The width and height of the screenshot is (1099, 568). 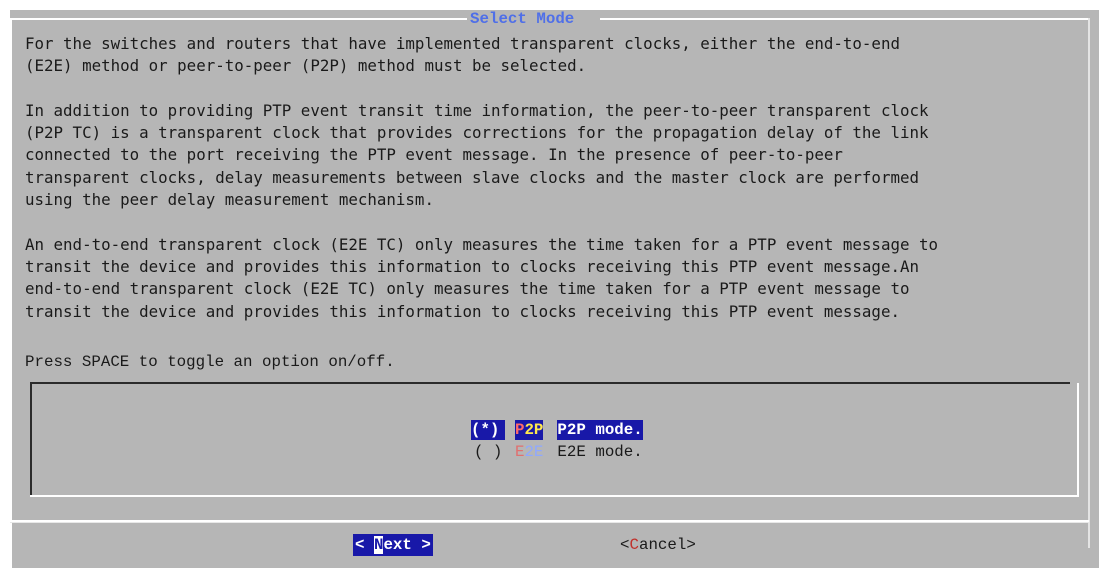 What do you see at coordinates (658, 545) in the screenshot?
I see `cancel-button: <Cancel>` at bounding box center [658, 545].